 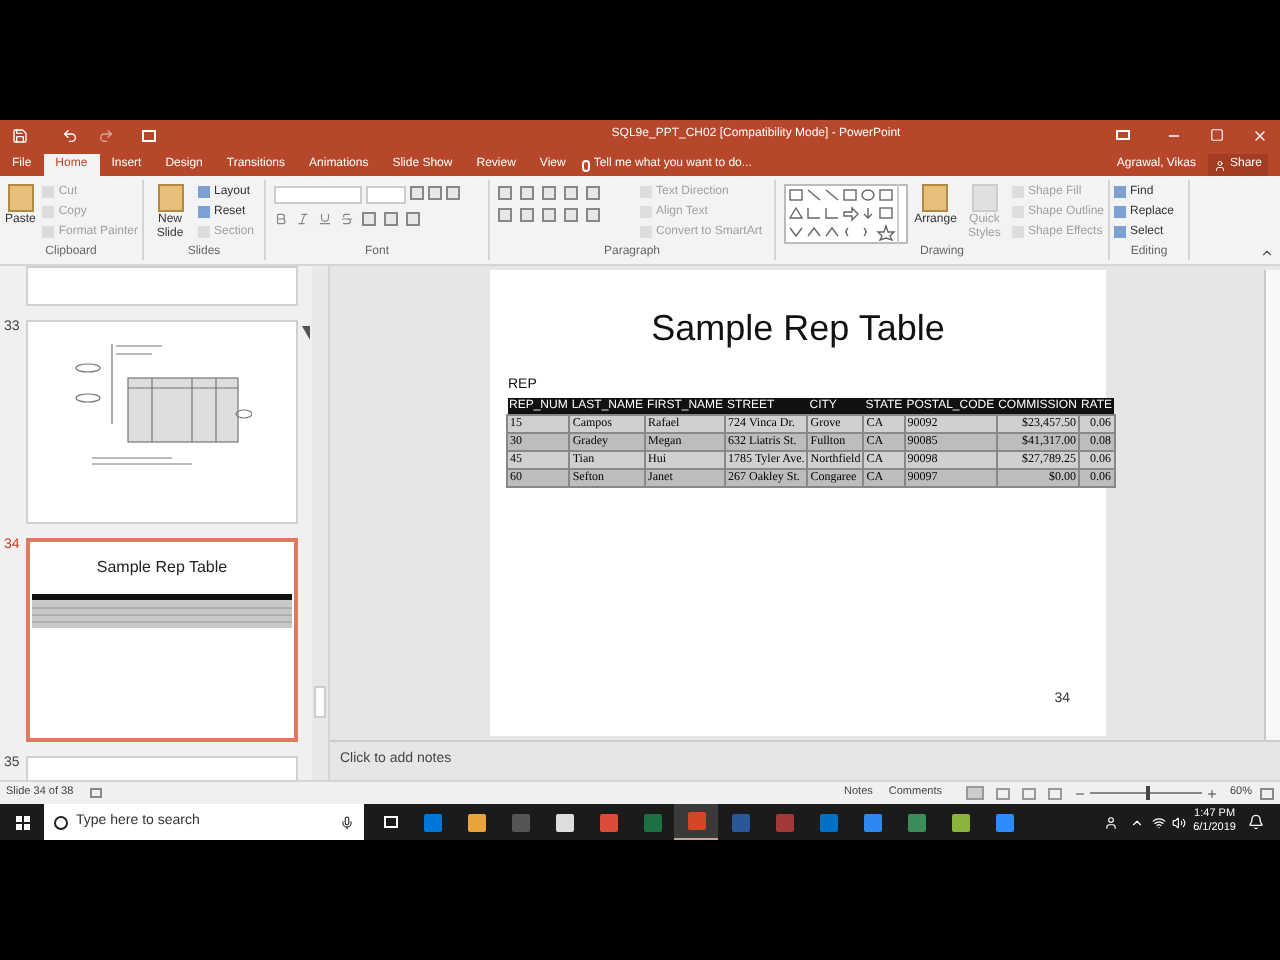 I want to click on zoom-thumb, so click(x=1147, y=793).